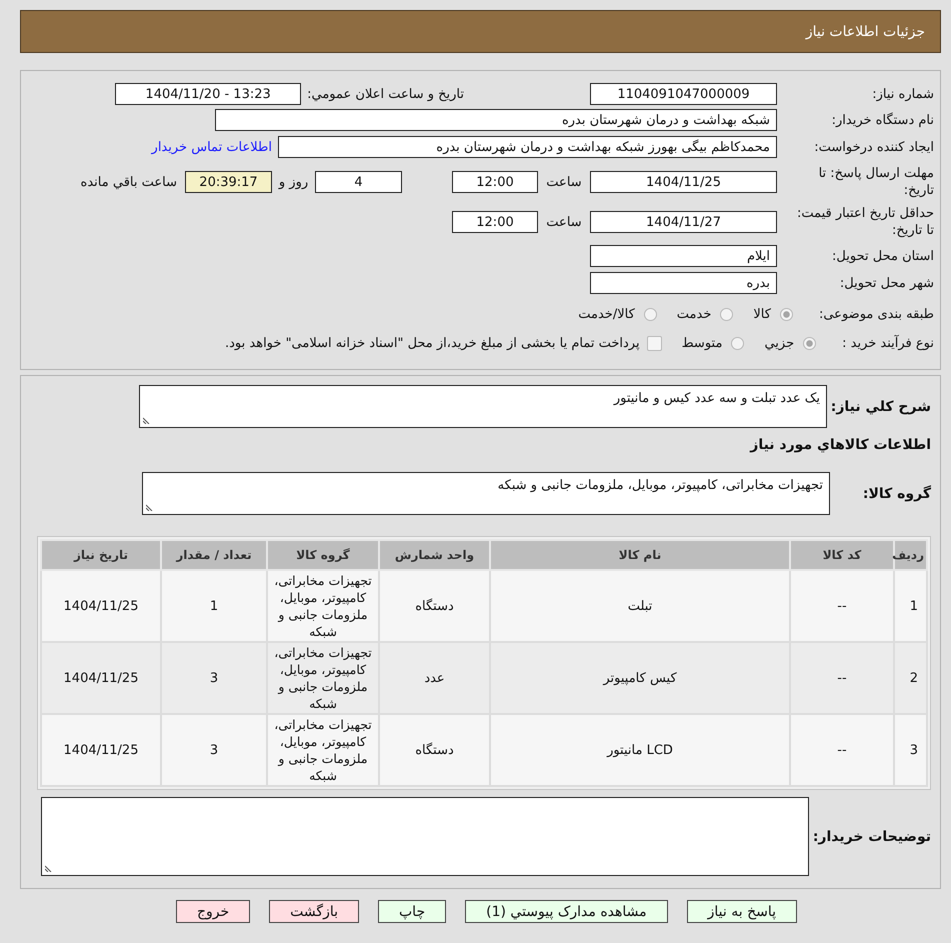  I want to click on notes-textarea, so click(425, 836).